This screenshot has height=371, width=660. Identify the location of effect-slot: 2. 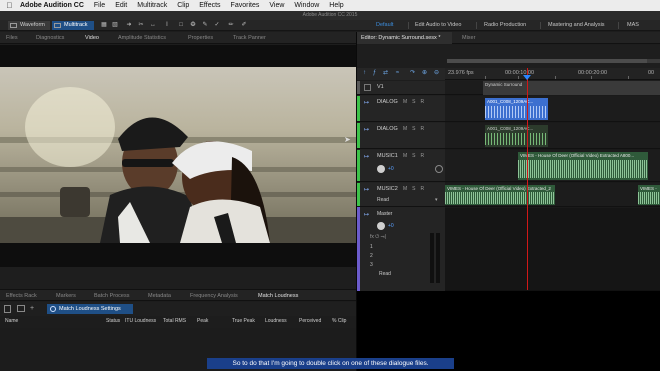
(371, 256).